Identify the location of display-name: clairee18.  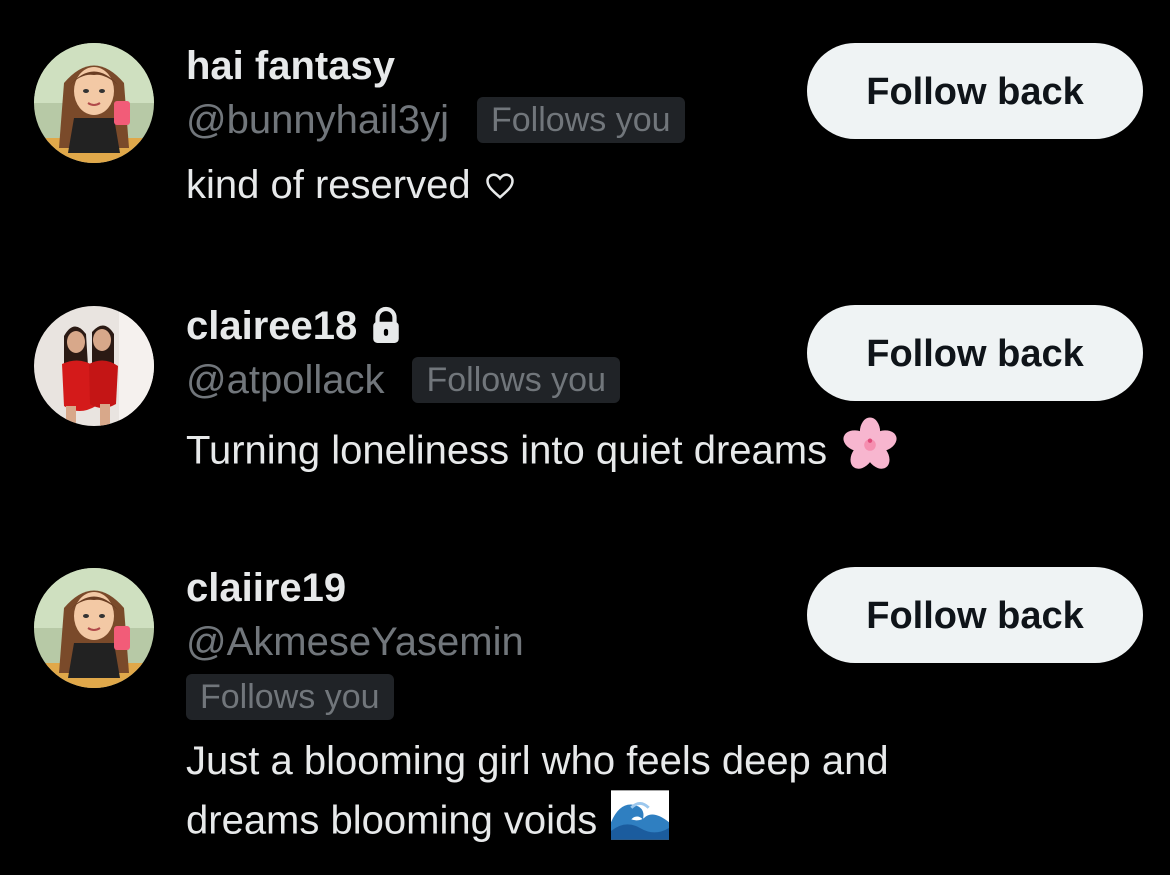
(271, 326).